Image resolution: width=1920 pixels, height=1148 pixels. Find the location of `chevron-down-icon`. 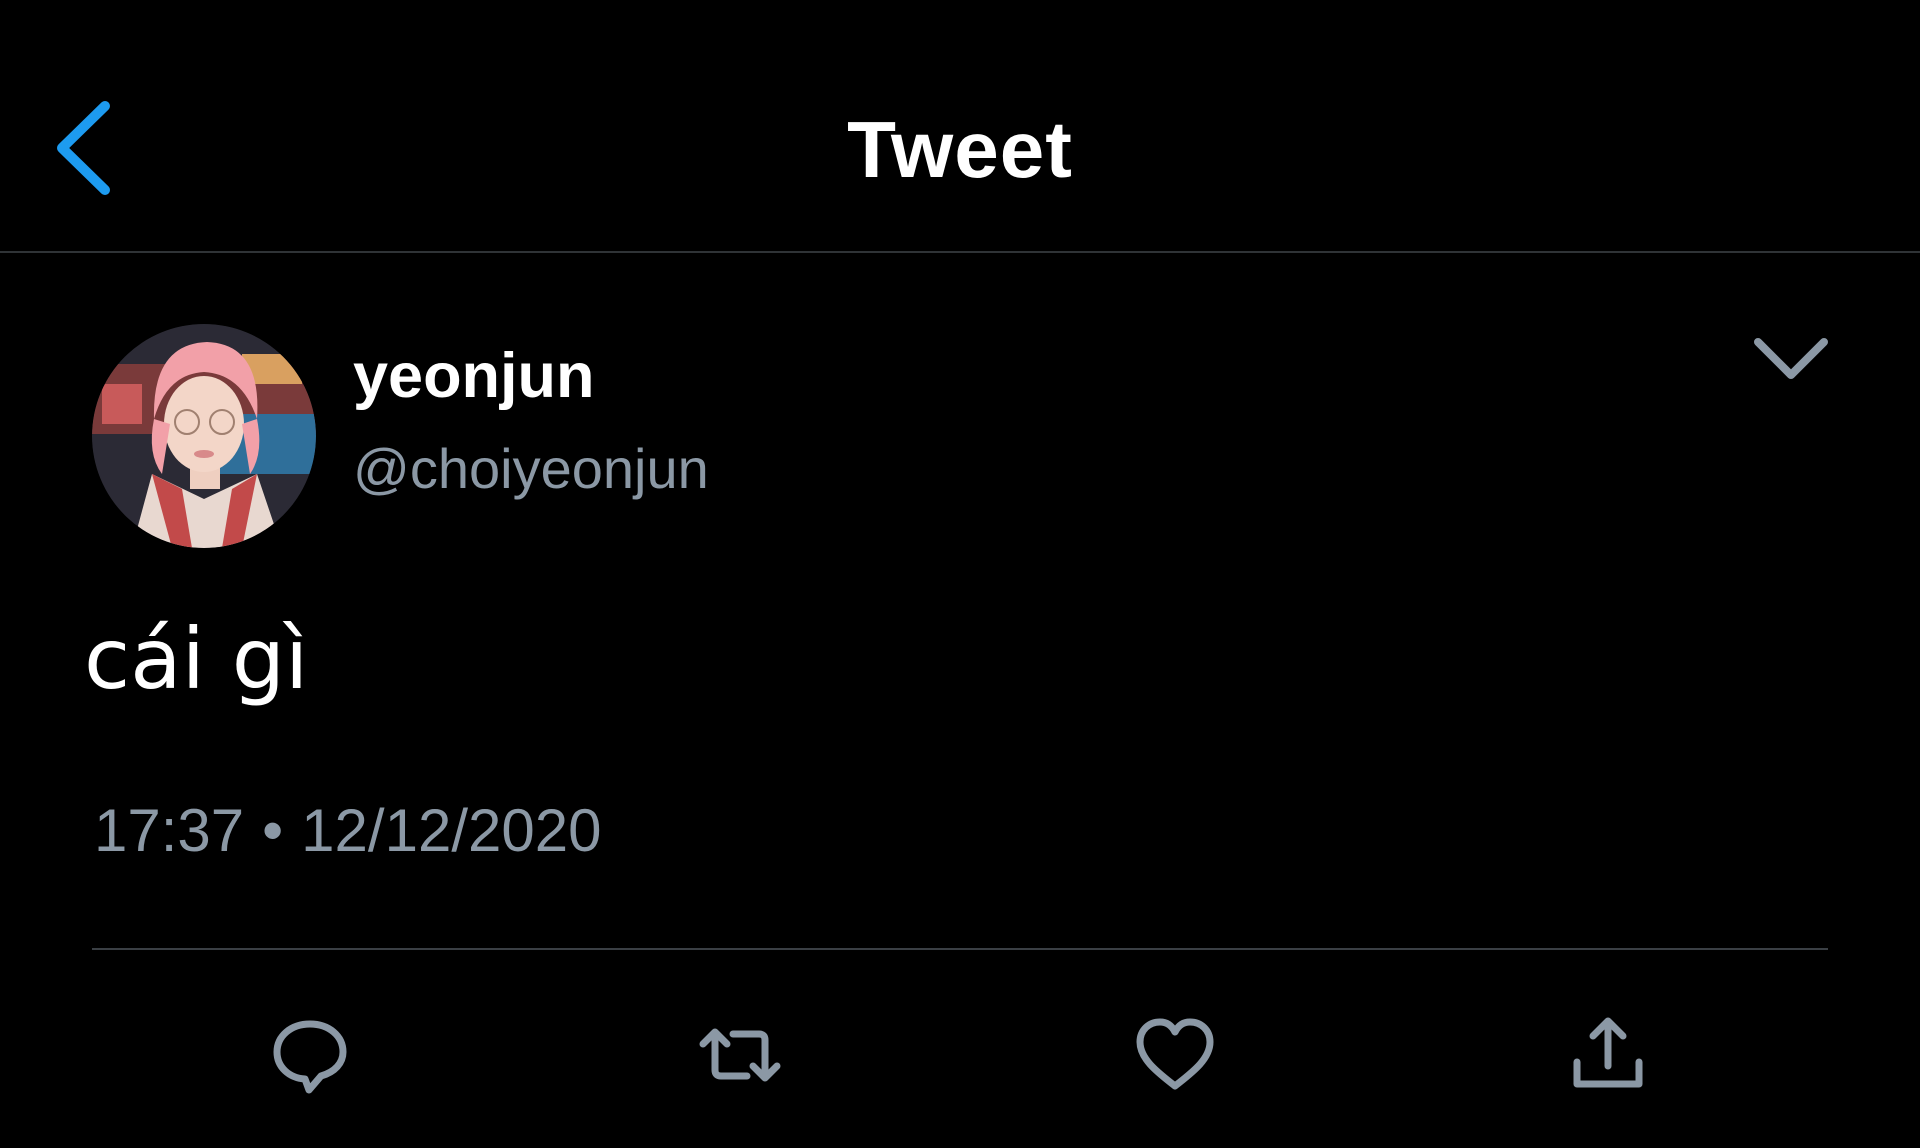

chevron-down-icon is located at coordinates (1791, 358).